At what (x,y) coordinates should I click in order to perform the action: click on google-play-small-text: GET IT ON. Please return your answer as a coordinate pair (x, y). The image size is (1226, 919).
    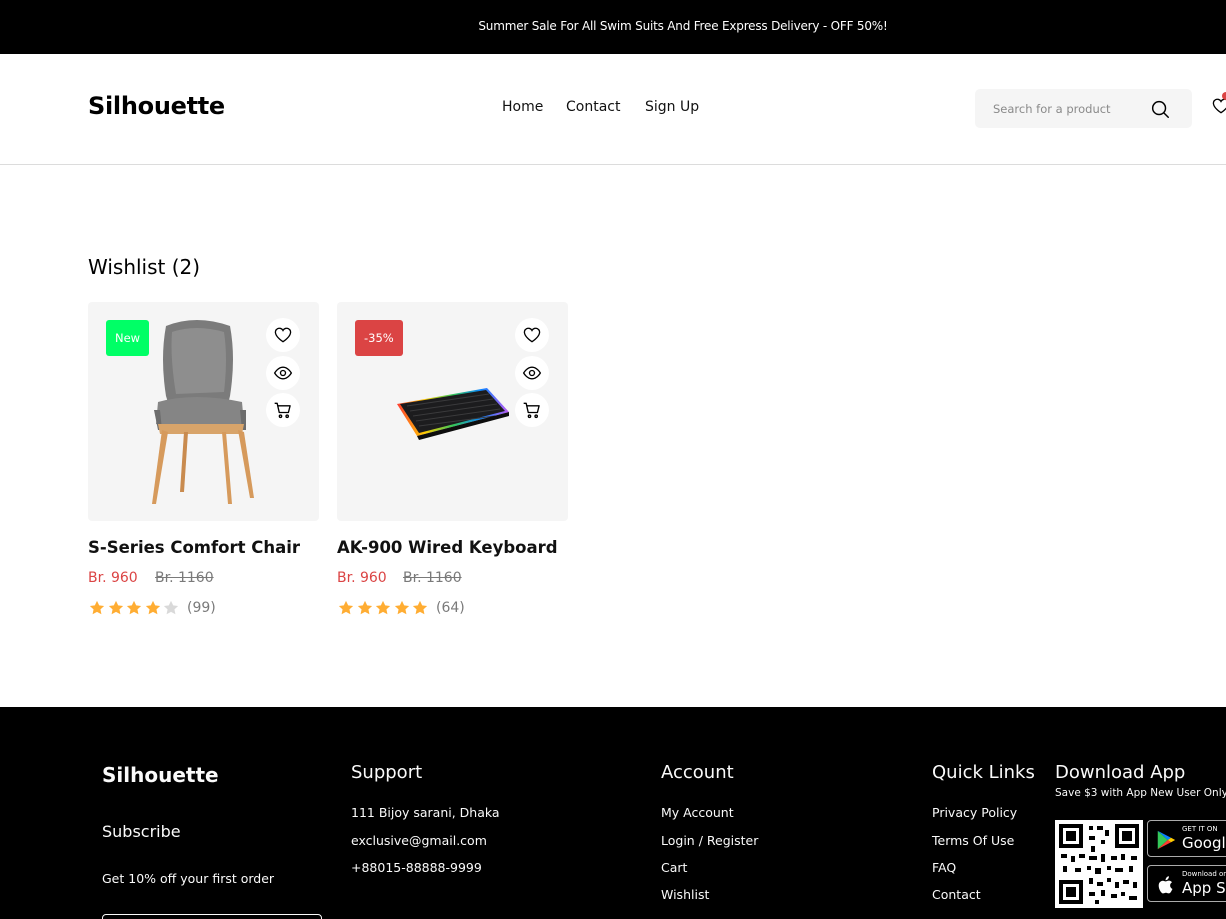
    Looking at the image, I should click on (1200, 829).